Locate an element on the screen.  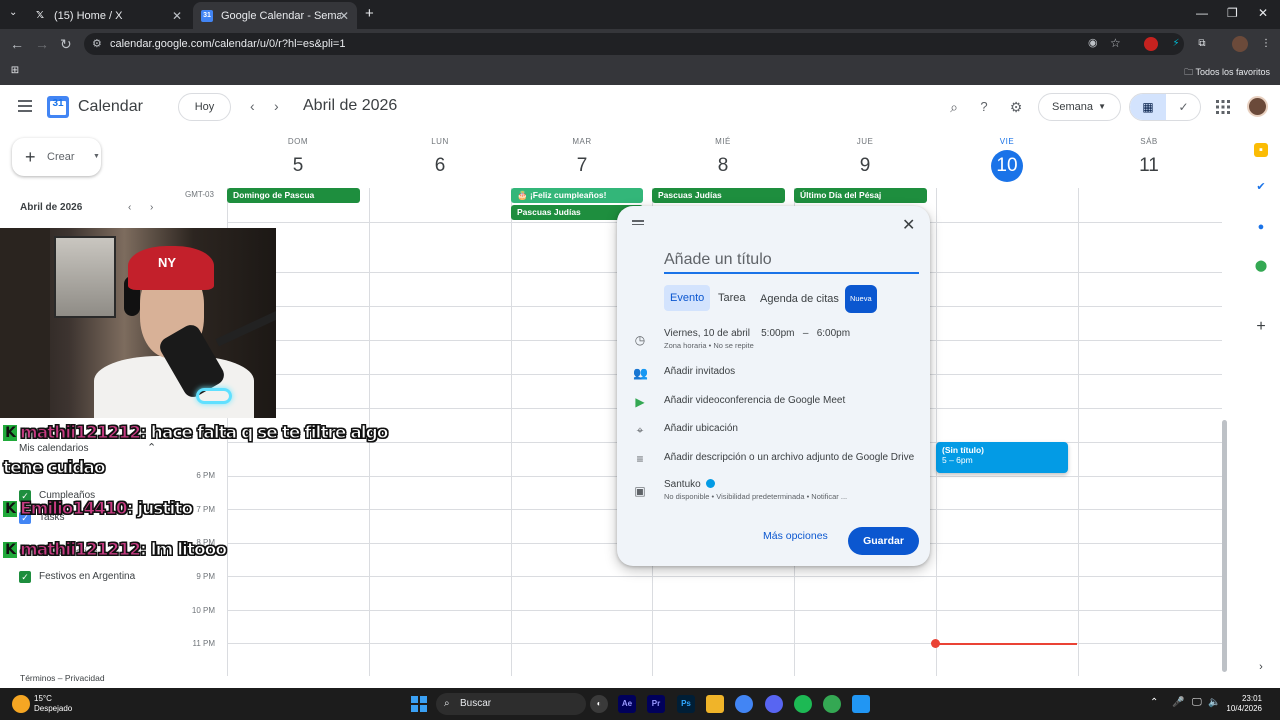
tab-event: Evento is located at coordinates (687, 298).